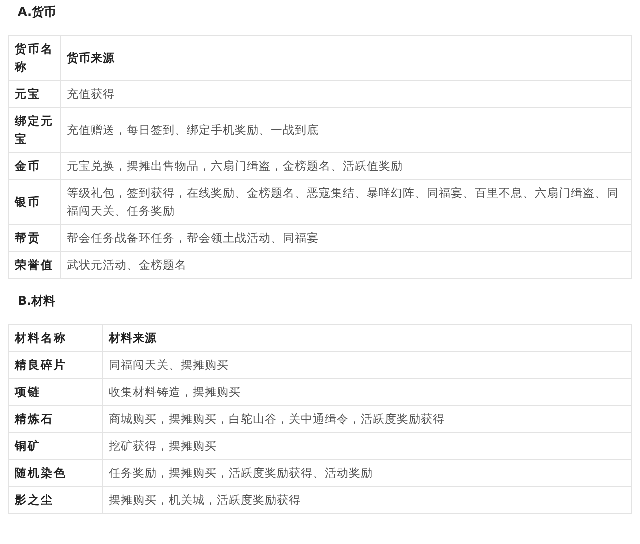 The height and width of the screenshot is (544, 640). I want to click on table-cell: 铜矿, so click(55, 446).